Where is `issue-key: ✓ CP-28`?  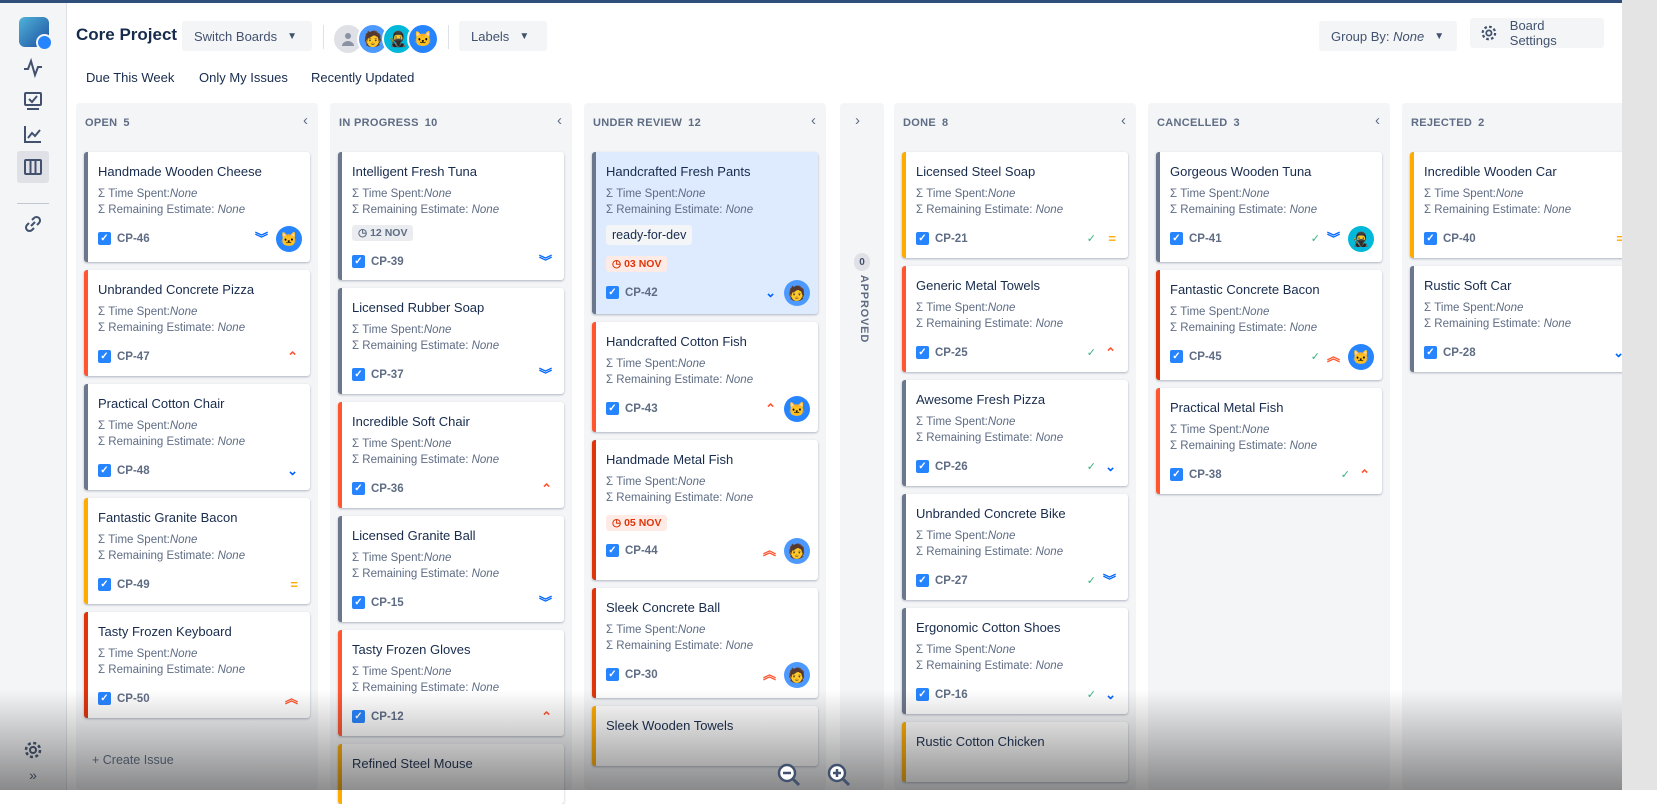 issue-key: ✓ CP-28 is located at coordinates (1450, 352).